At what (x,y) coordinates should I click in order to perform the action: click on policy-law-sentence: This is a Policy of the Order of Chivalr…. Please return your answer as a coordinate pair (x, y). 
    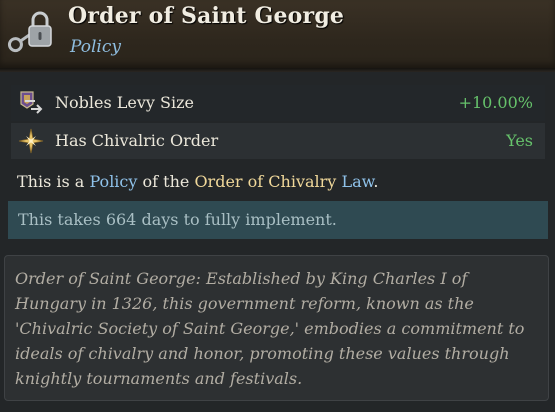
    Looking at the image, I should click on (198, 181).